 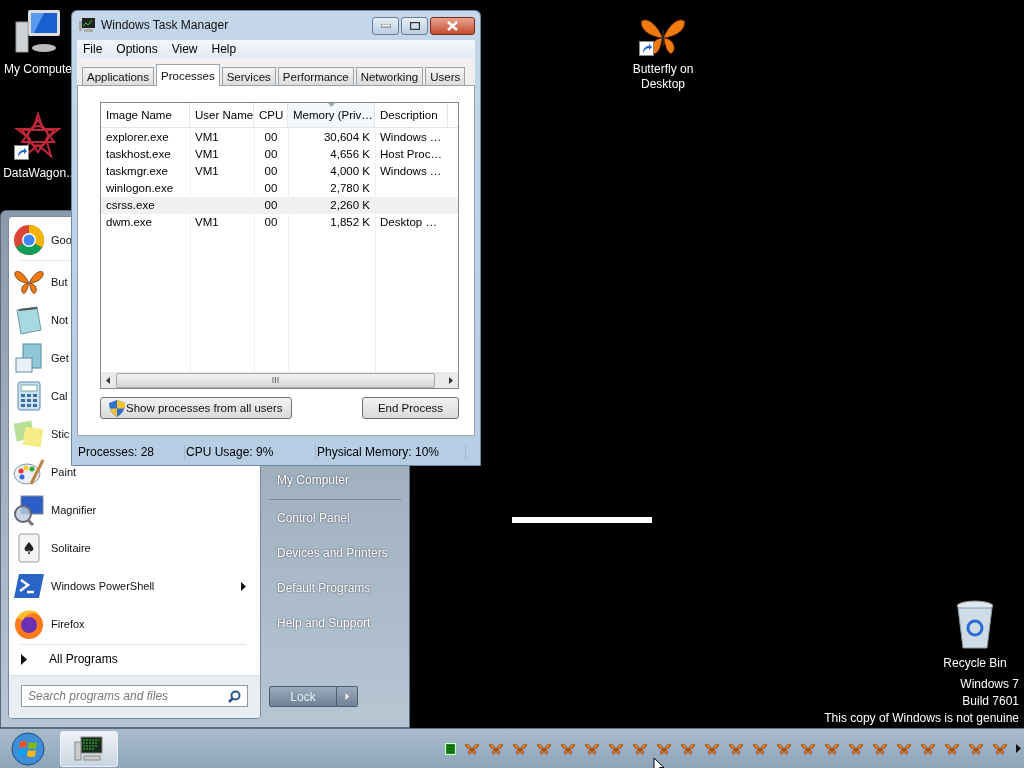 What do you see at coordinates (38, 173) in the screenshot?
I see `desktop-icon-label: DataWagon..` at bounding box center [38, 173].